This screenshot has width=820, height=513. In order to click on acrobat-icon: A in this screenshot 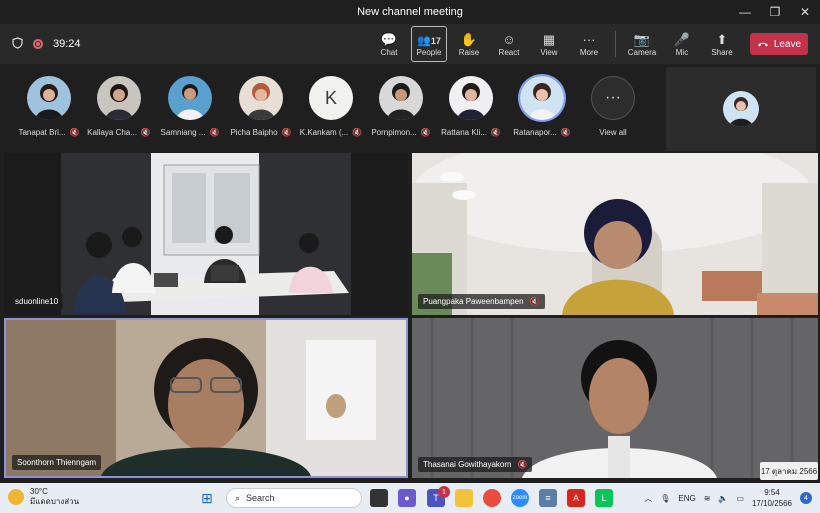, I will do `click(576, 498)`.